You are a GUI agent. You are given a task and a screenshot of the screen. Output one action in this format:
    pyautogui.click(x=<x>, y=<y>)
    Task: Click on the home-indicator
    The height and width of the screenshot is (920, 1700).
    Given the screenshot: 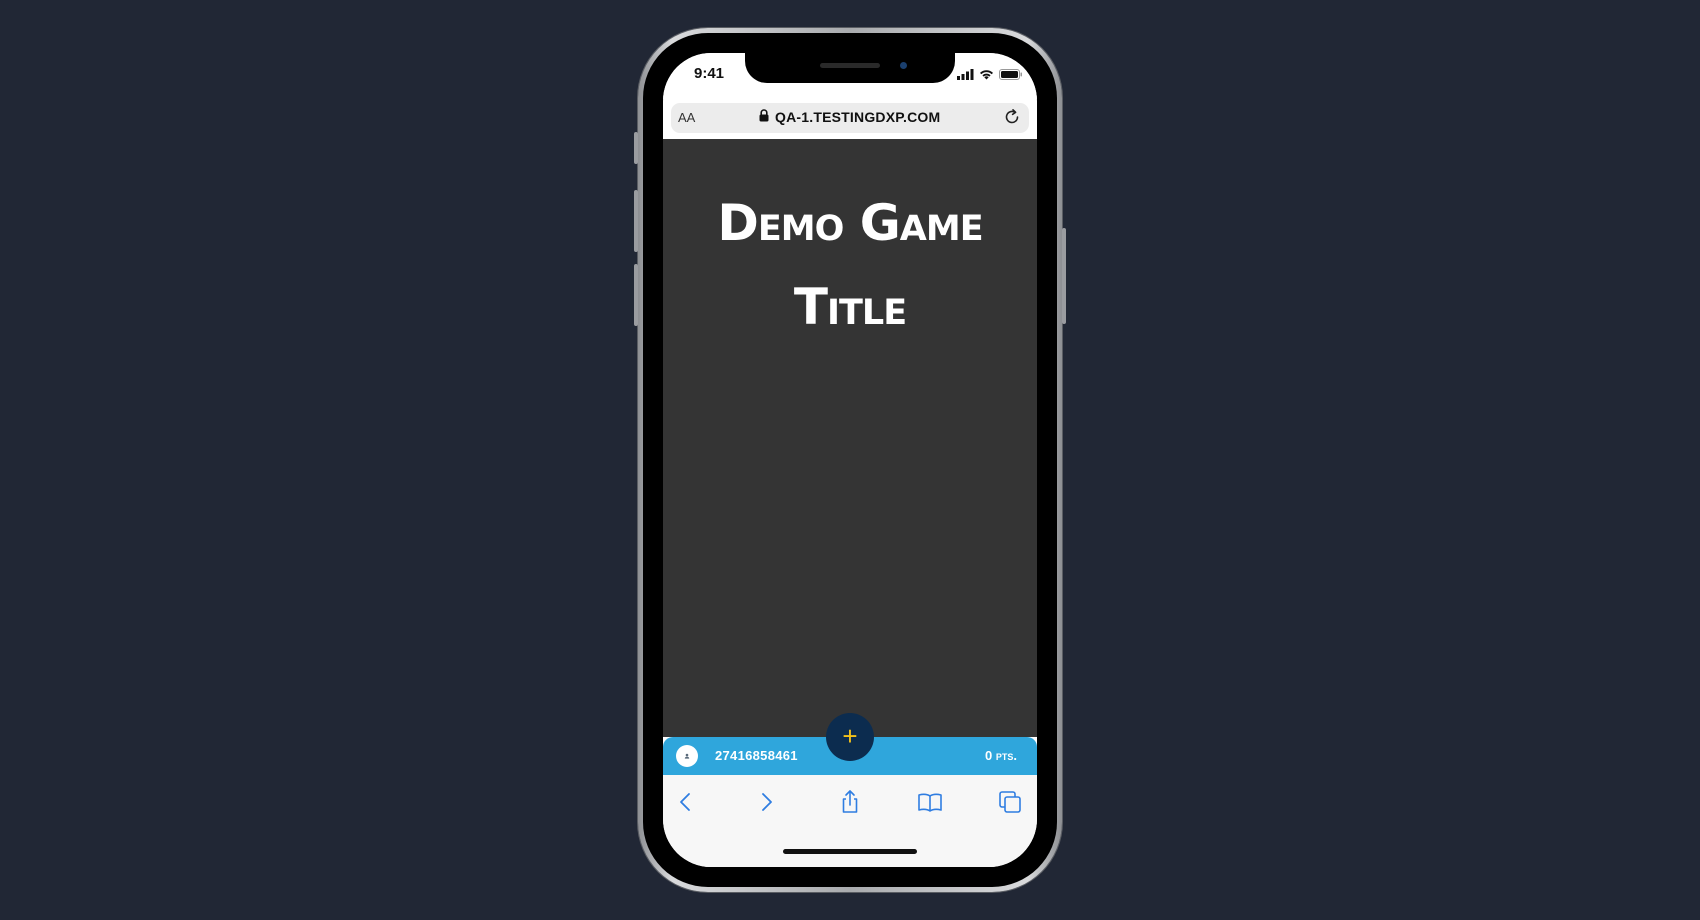 What is the action you would take?
    pyautogui.click(x=850, y=851)
    